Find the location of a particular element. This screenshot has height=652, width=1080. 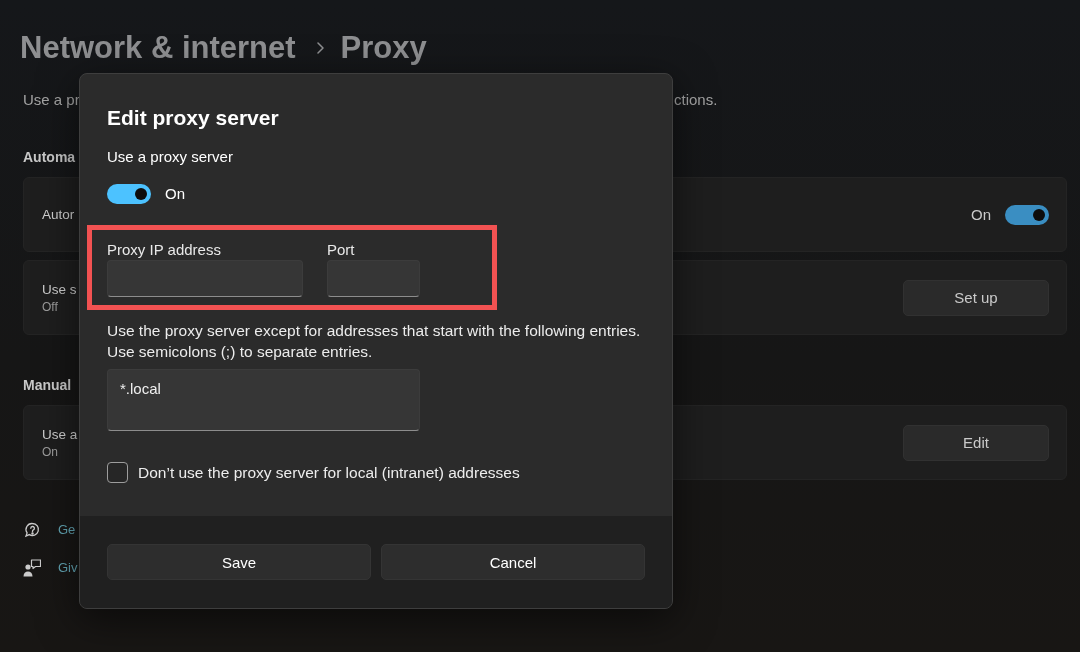

checkbox-label: Don’t use the proxy server for local (intranet) addresses is located at coordinates (329, 472).